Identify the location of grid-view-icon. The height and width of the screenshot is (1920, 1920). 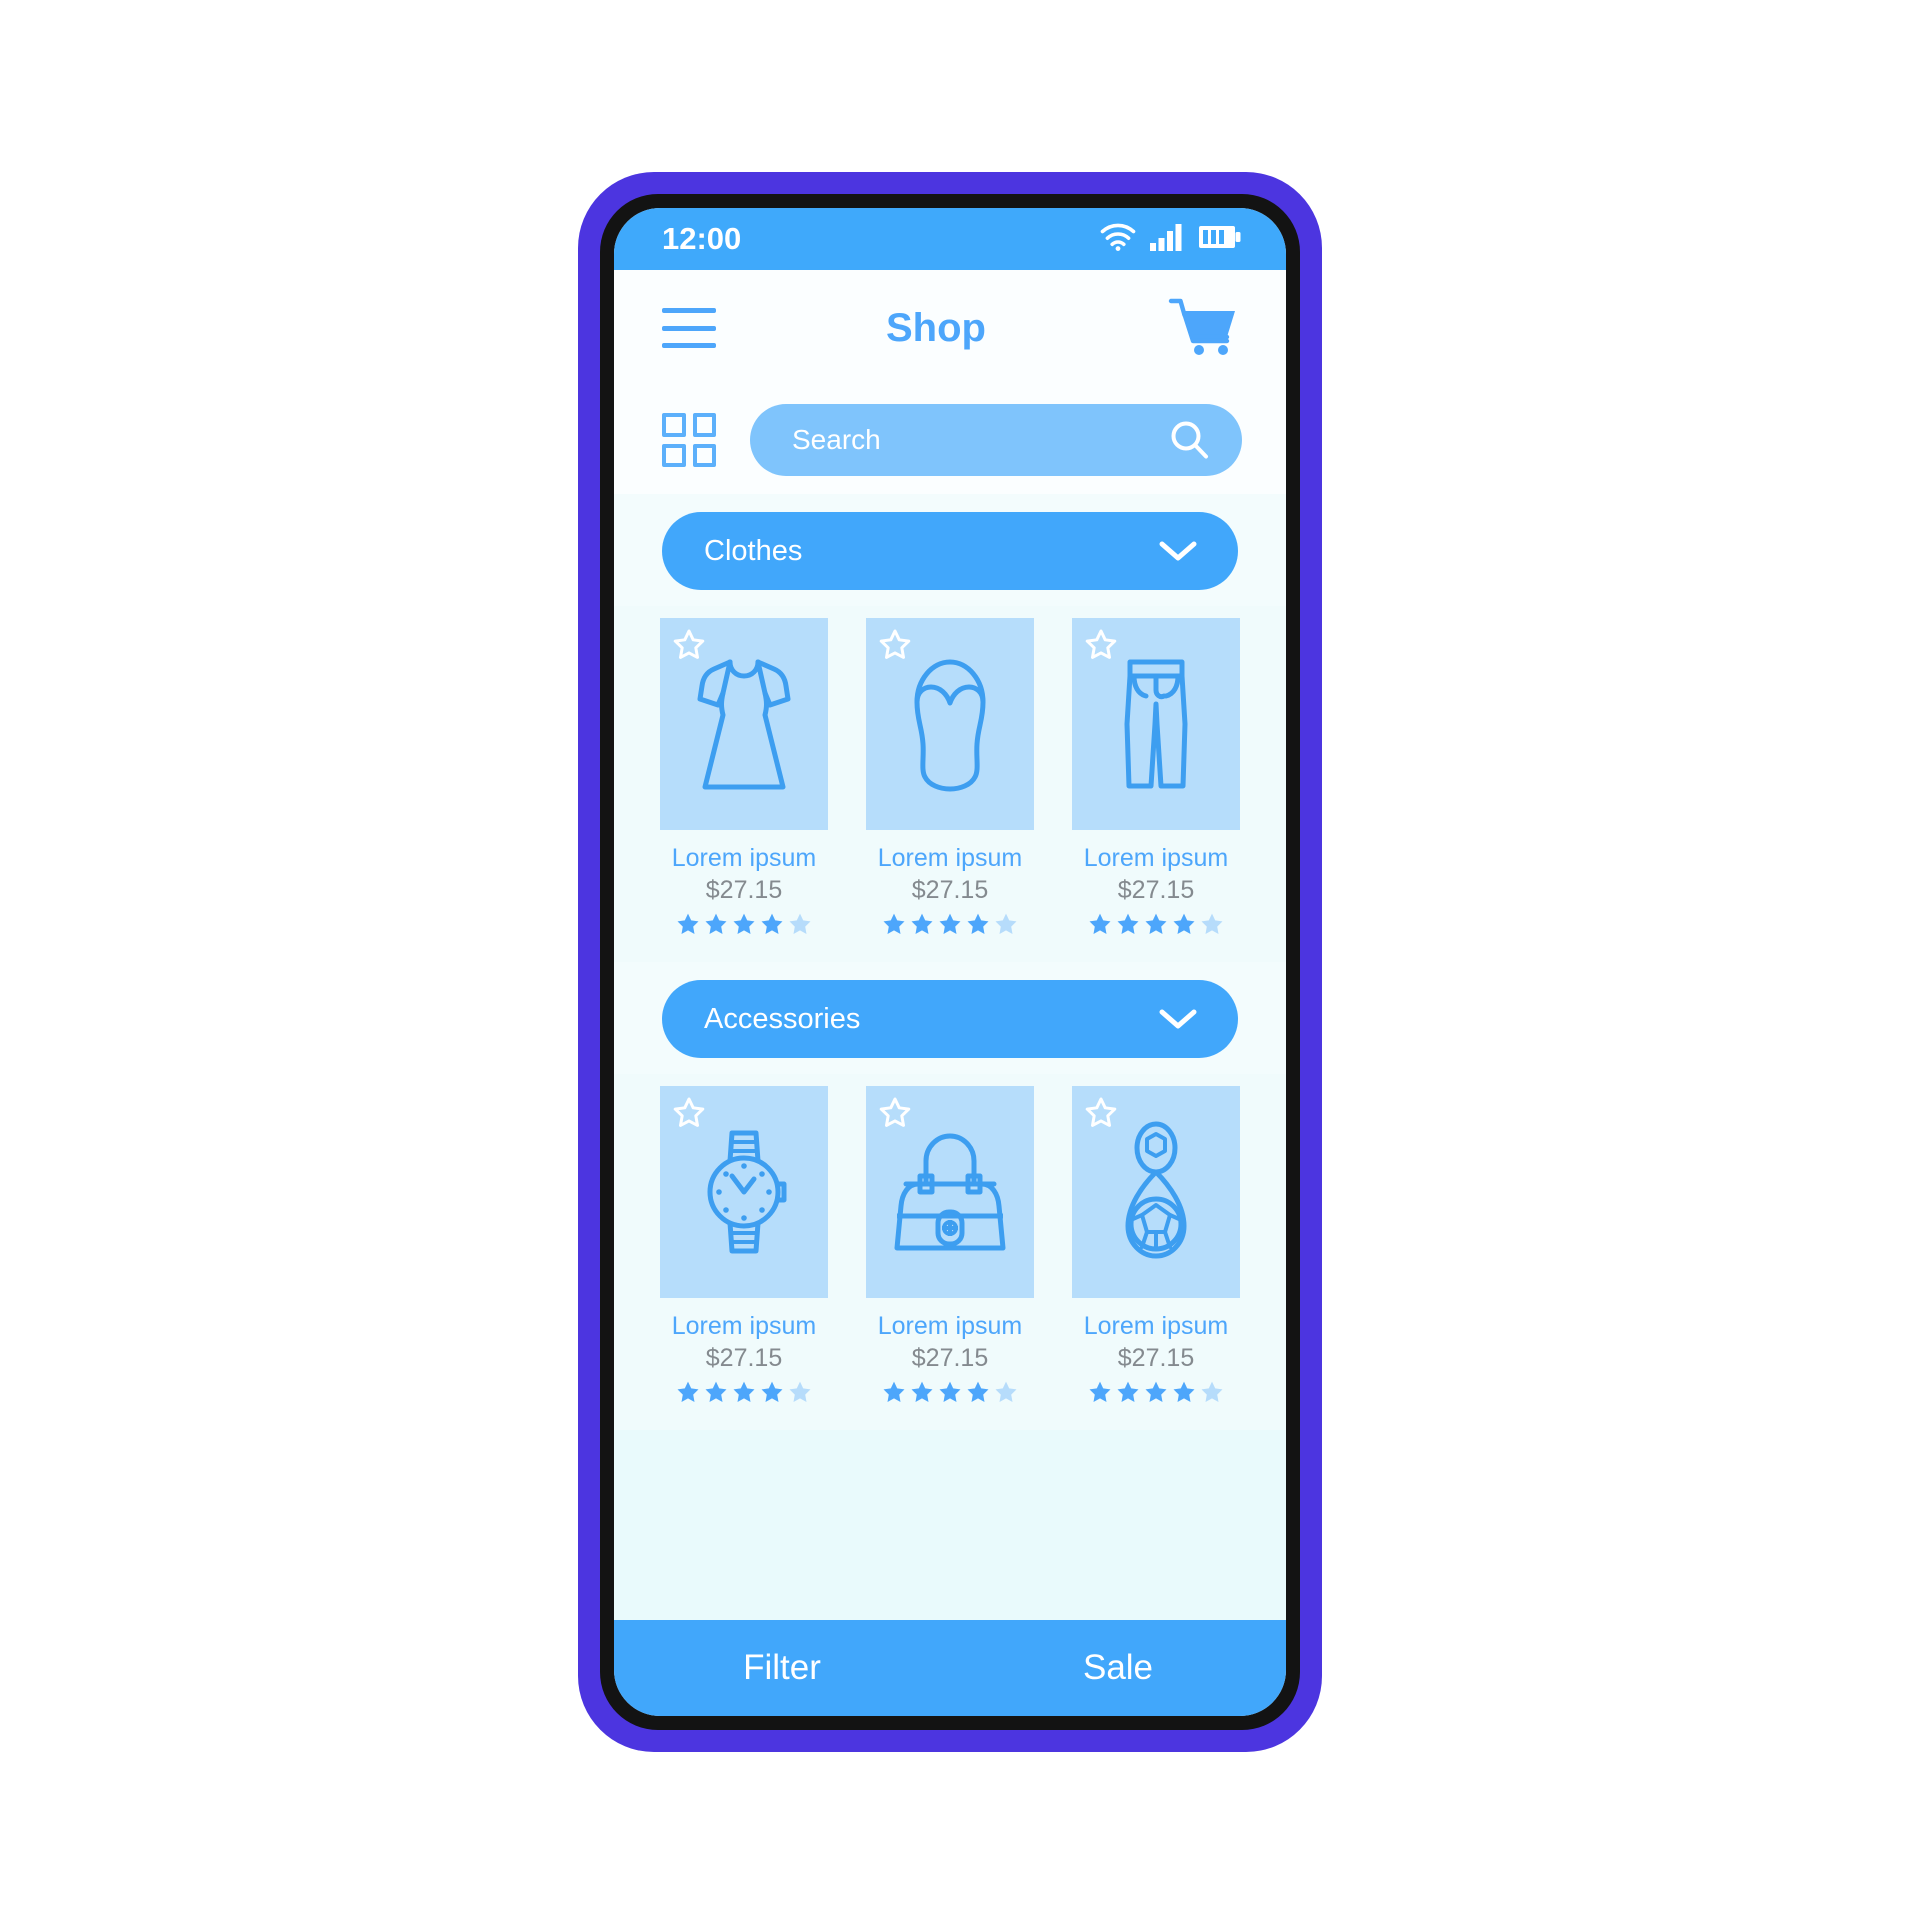
(689, 440).